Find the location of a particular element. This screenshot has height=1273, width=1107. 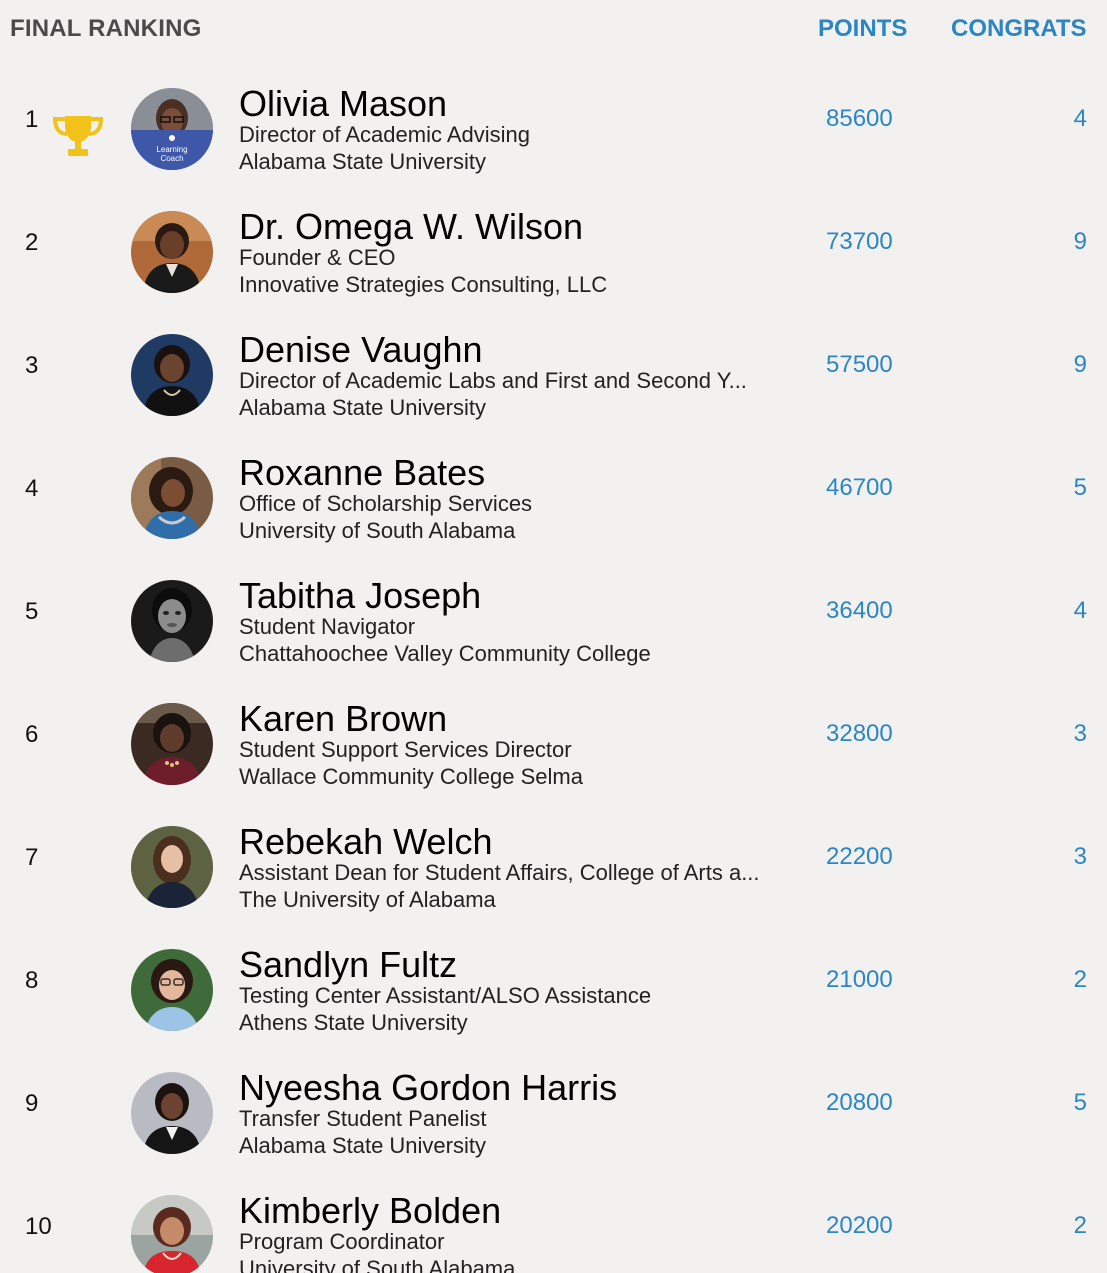

congrats-column-header: CONGRATS is located at coordinates (1019, 29).